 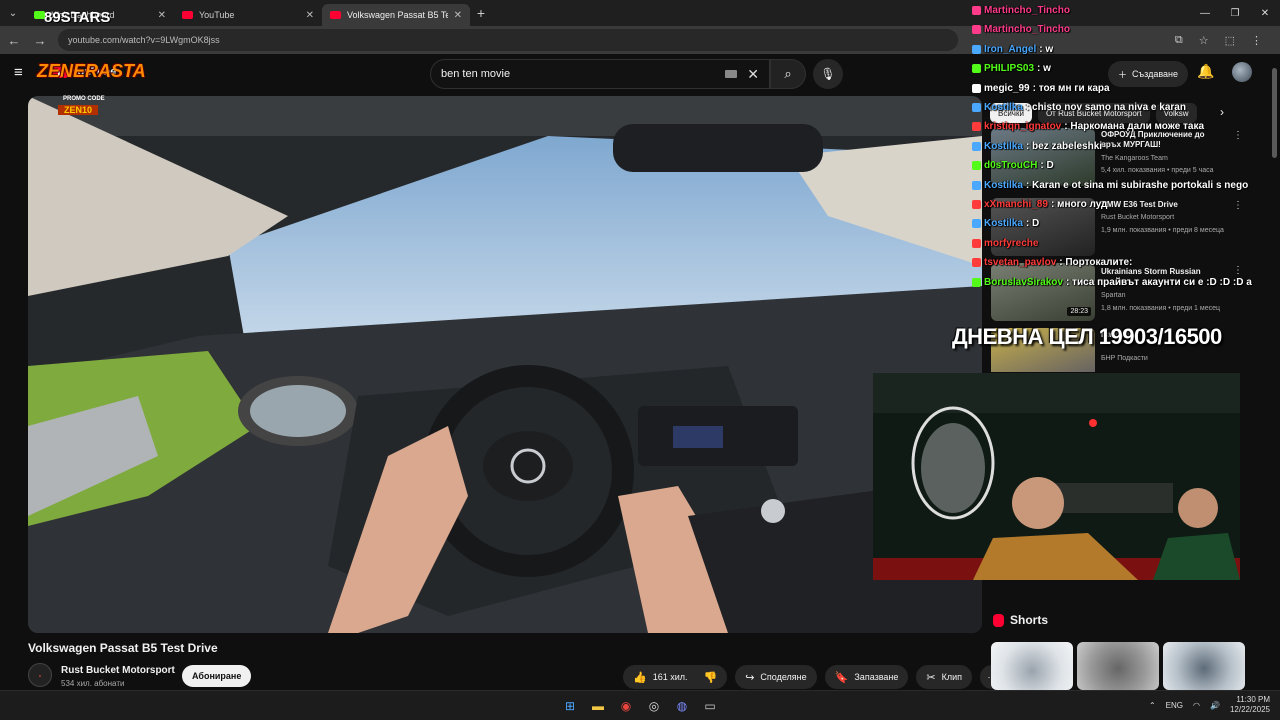 I want to click on bookmark-icon: 🔖, so click(x=841, y=677).